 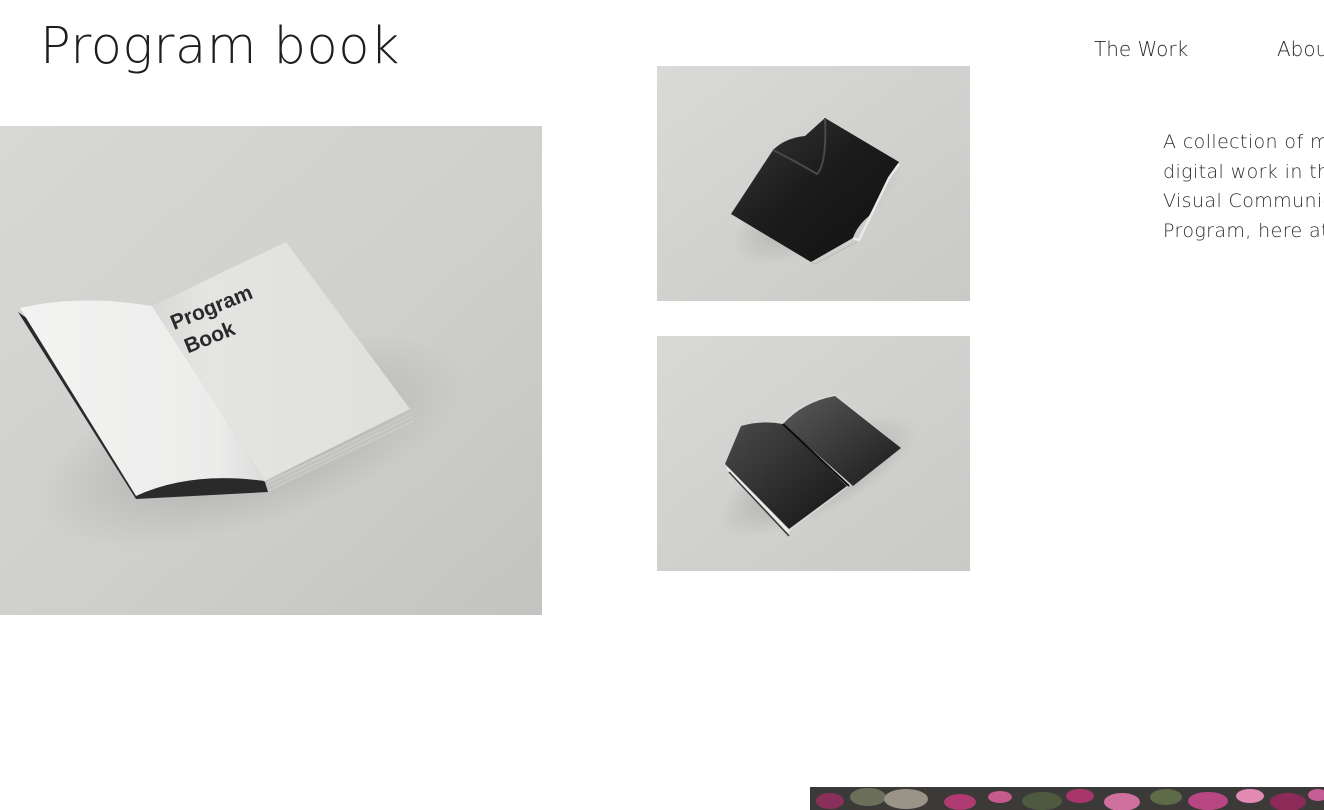 I want to click on flowers-image, so click(x=1067, y=798).